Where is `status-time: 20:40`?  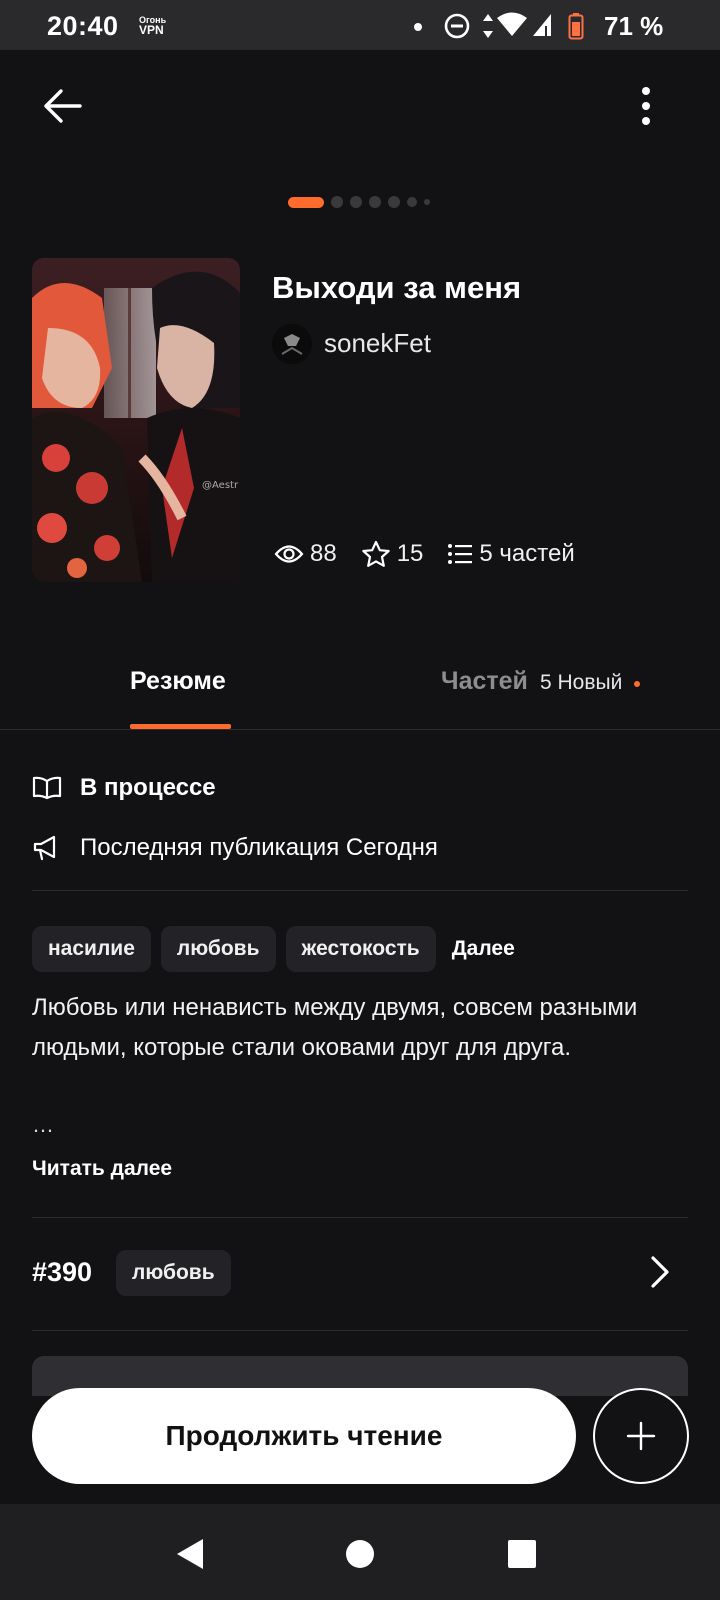 status-time: 20:40 is located at coordinates (83, 26).